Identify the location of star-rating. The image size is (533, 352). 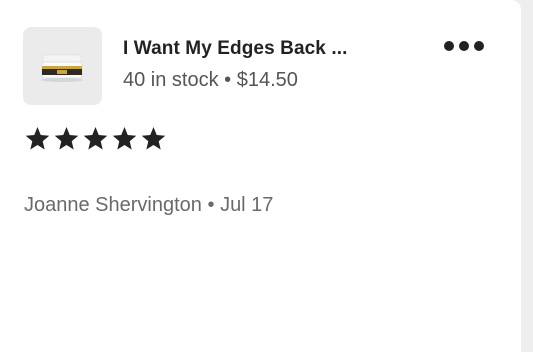
(95, 139).